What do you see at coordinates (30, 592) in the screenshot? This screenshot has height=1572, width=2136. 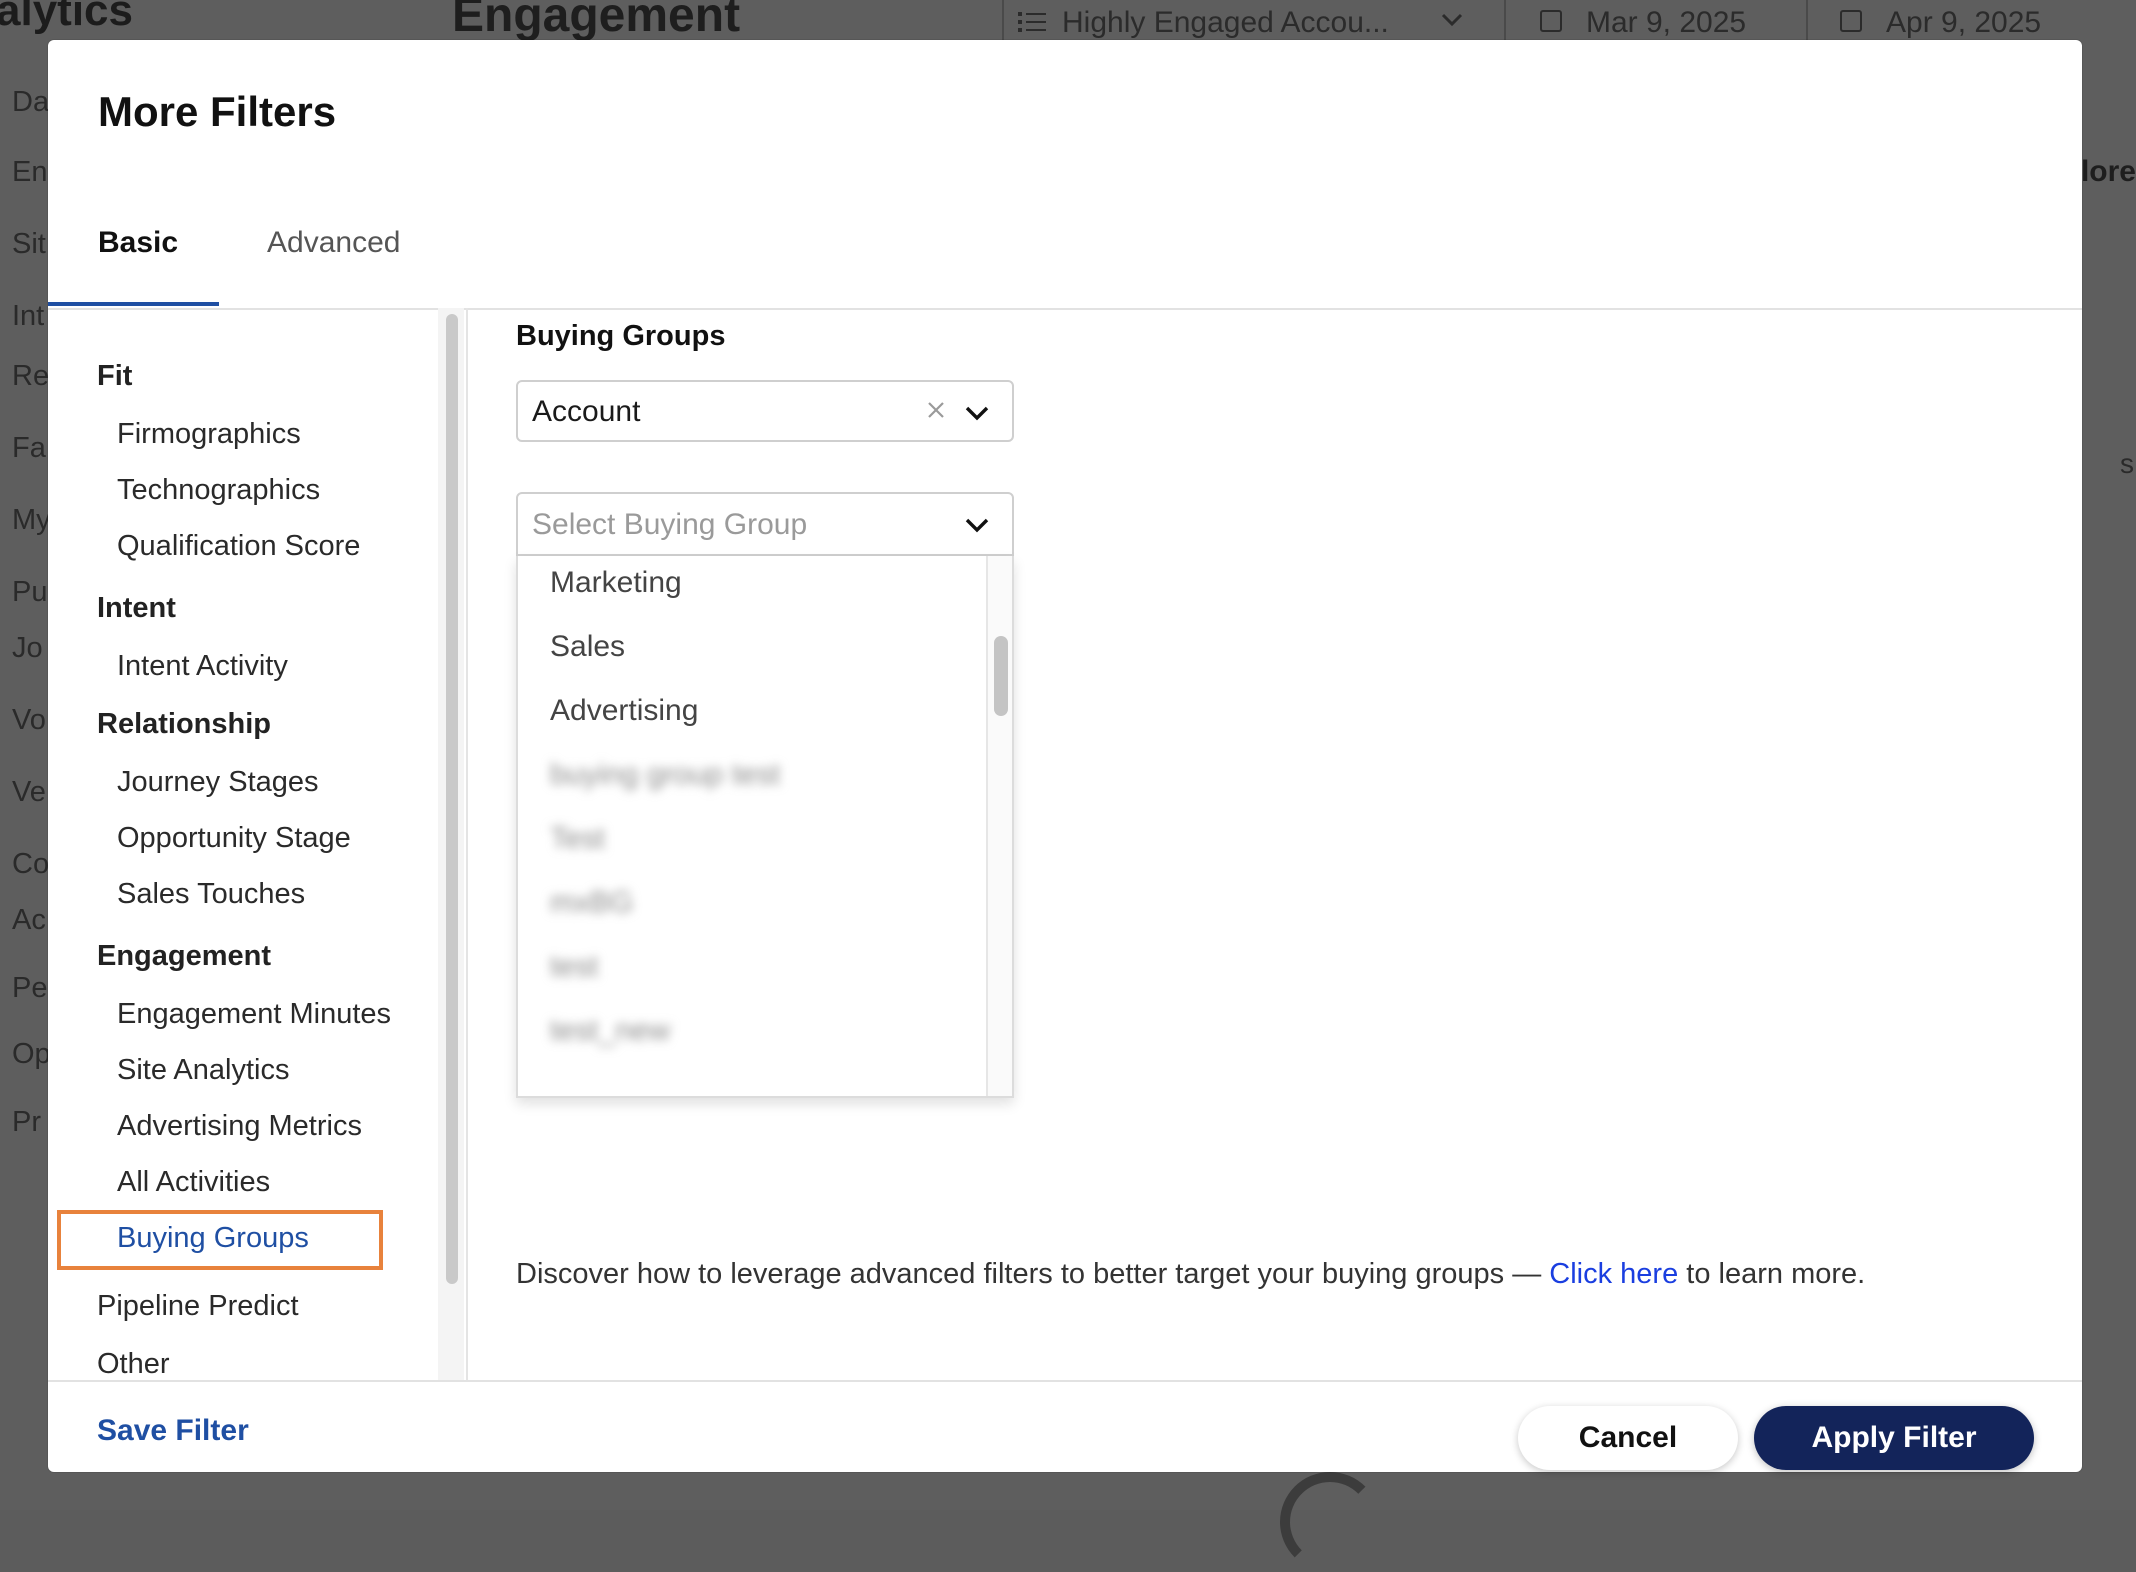 I see `background-sidebar-item: Pu` at bounding box center [30, 592].